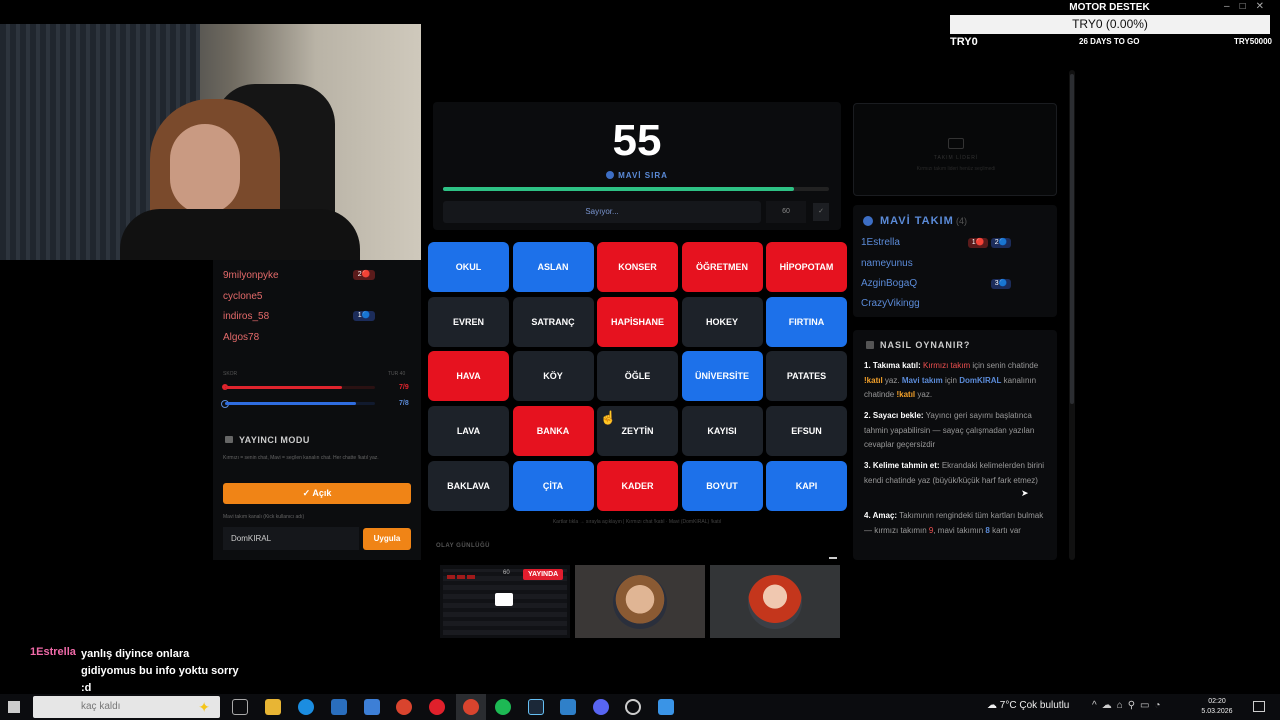 The image size is (1280, 720). What do you see at coordinates (387, 539) in the screenshot?
I see `apply-button: Uygula` at bounding box center [387, 539].